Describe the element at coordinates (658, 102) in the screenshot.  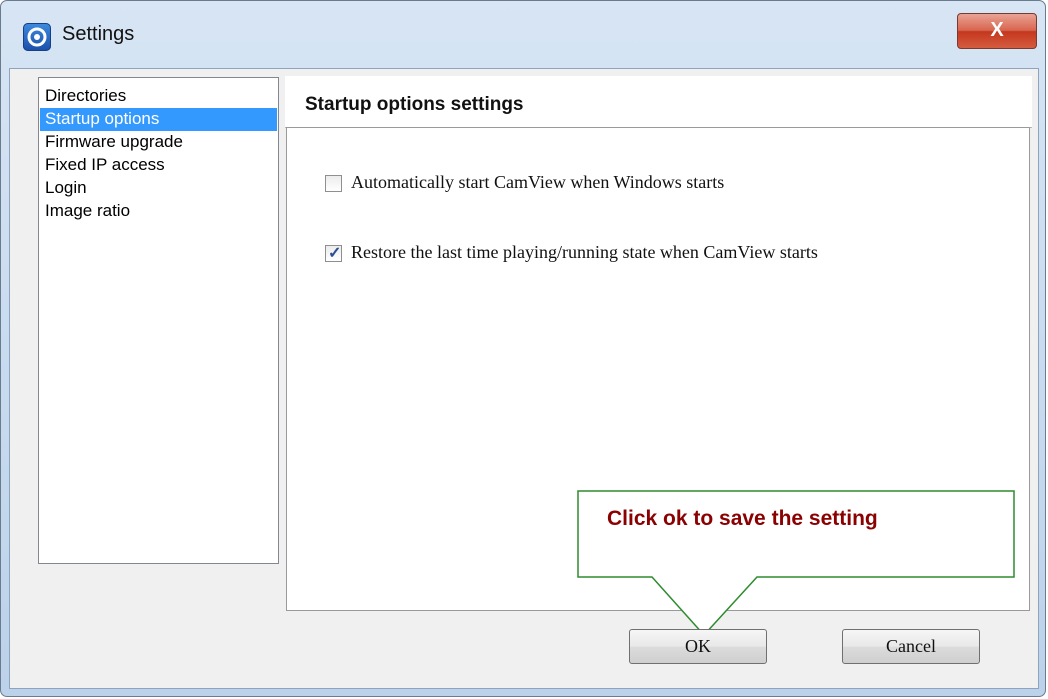
I see `panel-header: Startup options settings` at that location.